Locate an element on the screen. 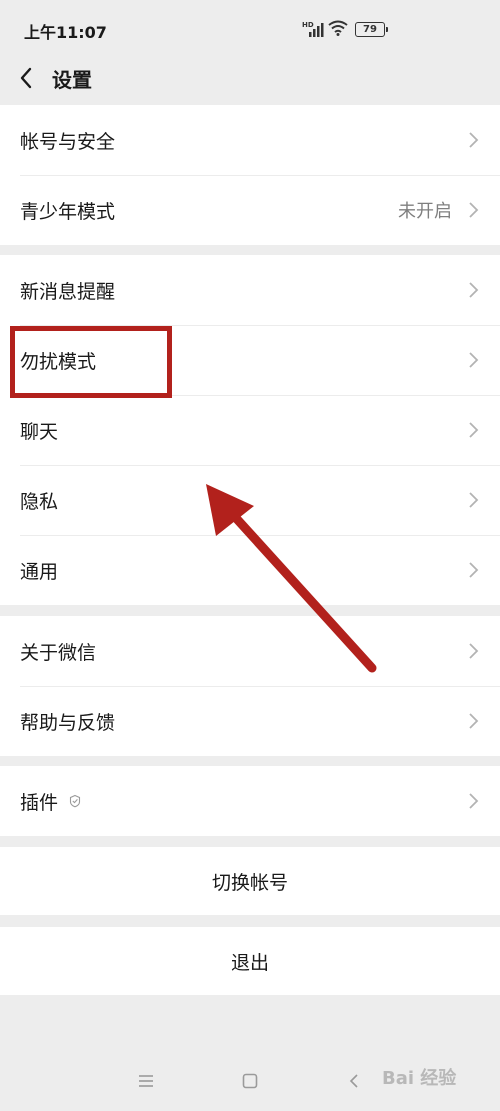 This screenshot has height=1111, width=500. settings-item-notifications: 新消息提醒 is located at coordinates (250, 290).